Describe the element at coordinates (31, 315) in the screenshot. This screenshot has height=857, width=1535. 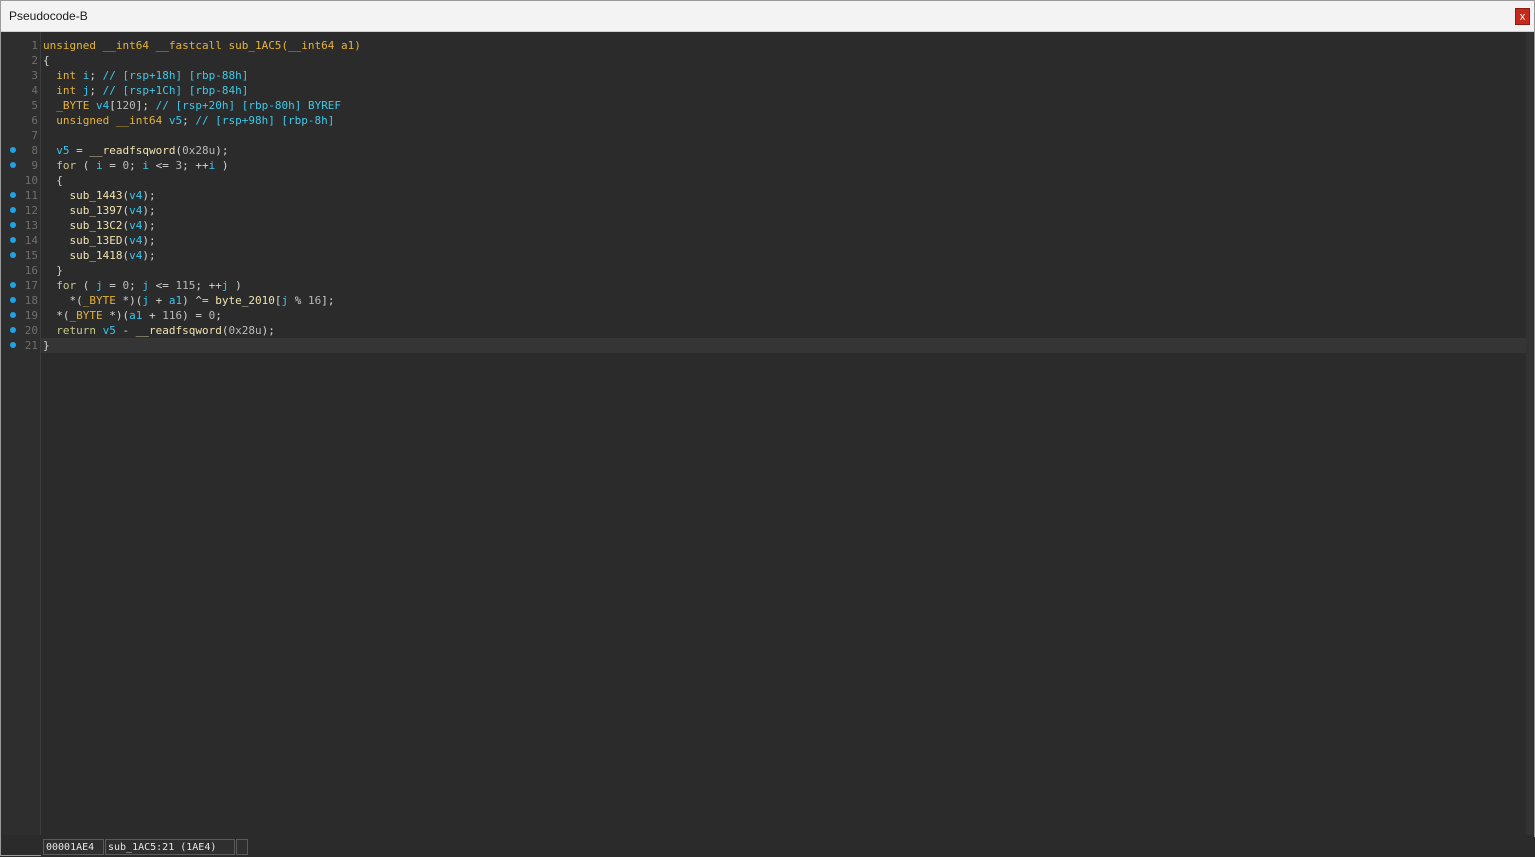
I see `line-number: 19` at that location.